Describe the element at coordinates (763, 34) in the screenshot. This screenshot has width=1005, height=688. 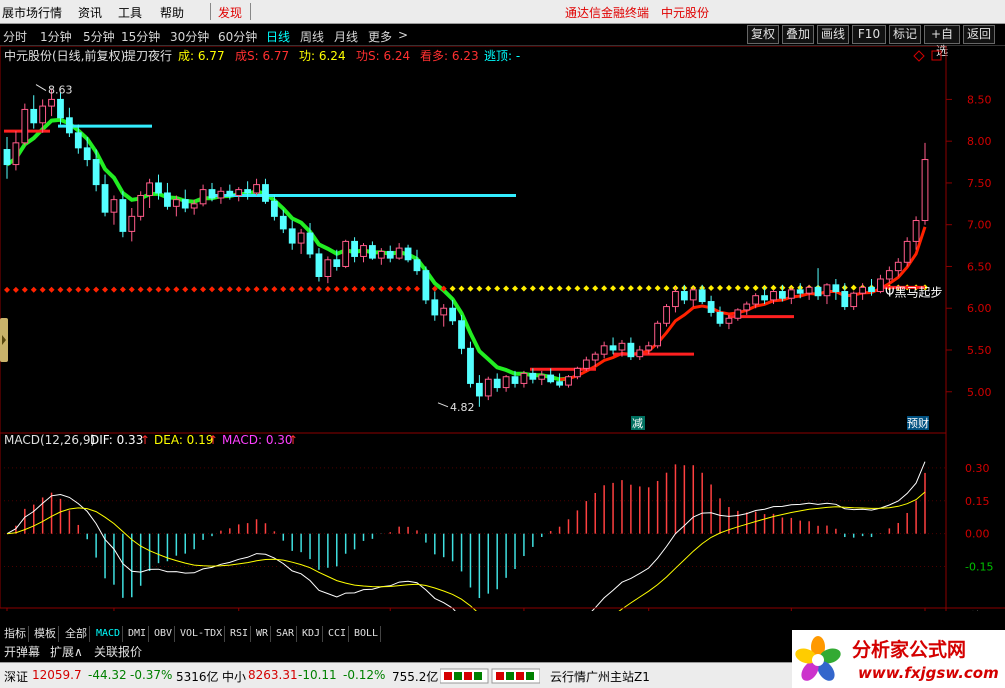
I see `adjust-button: 复权` at that location.